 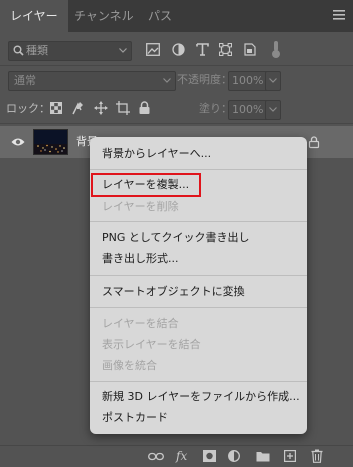 What do you see at coordinates (34, 16) in the screenshot?
I see `tab-layers: レイヤー` at bounding box center [34, 16].